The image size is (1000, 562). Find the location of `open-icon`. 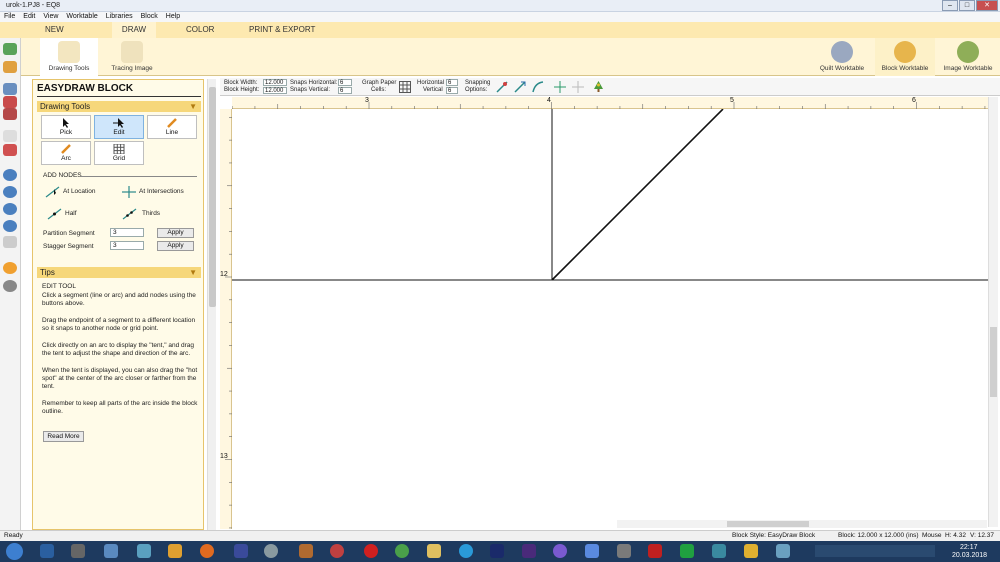

open-icon is located at coordinates (10, 67).